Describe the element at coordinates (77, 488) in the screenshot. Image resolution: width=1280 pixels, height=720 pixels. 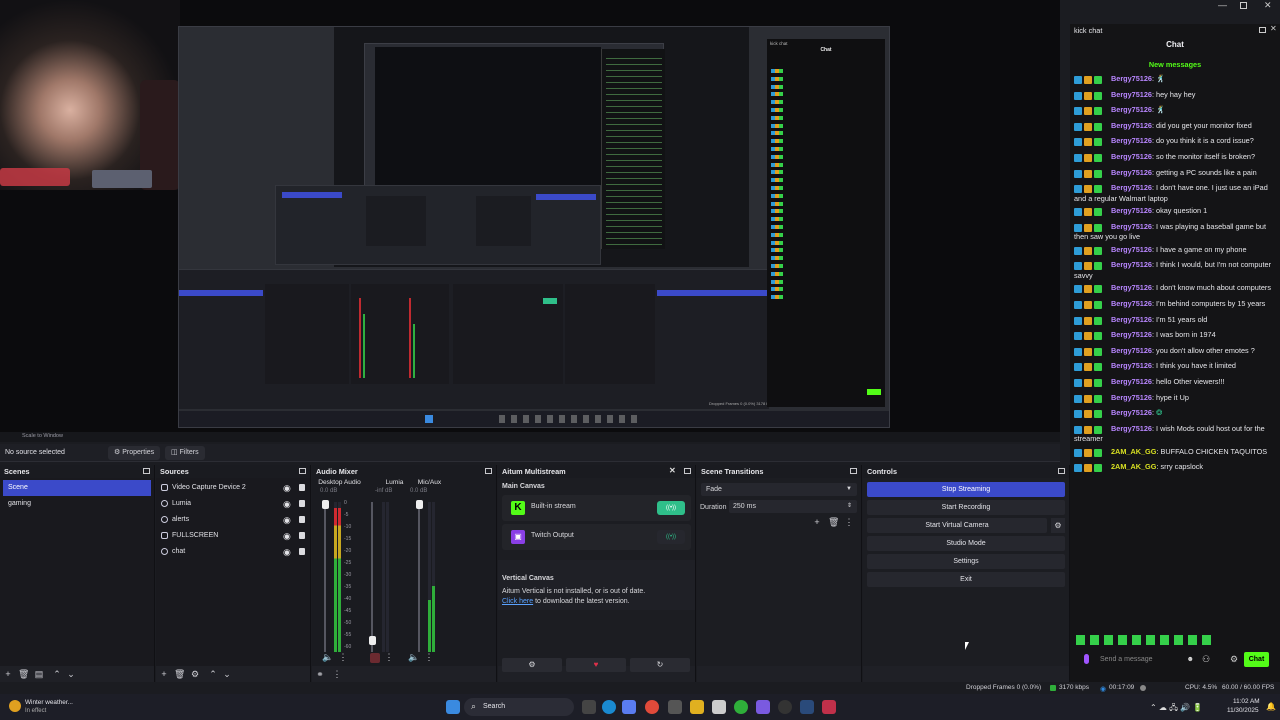
I see `scene-item: Scene` at that location.